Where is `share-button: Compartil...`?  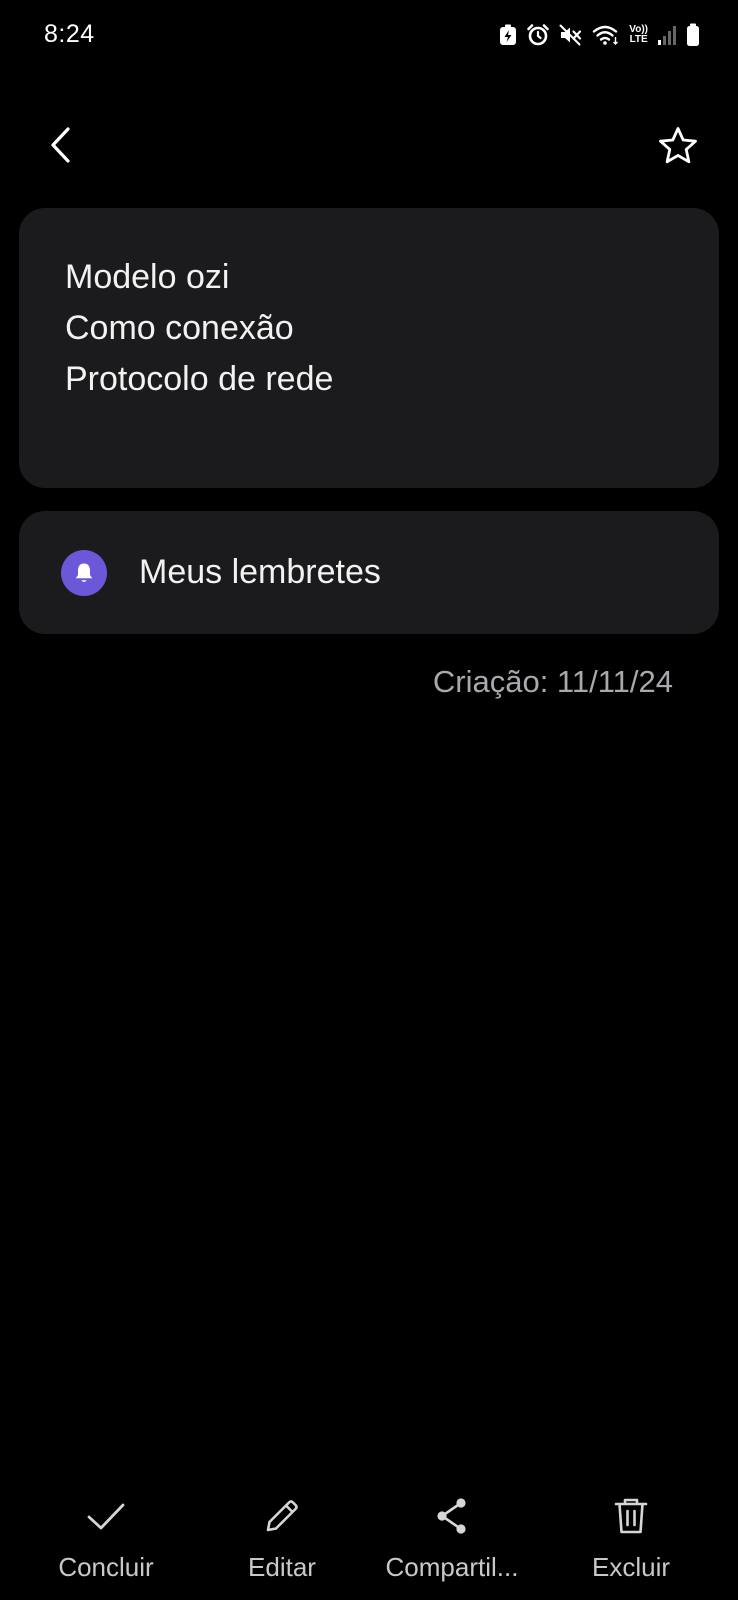
share-button: Compartil... is located at coordinates (452, 1535).